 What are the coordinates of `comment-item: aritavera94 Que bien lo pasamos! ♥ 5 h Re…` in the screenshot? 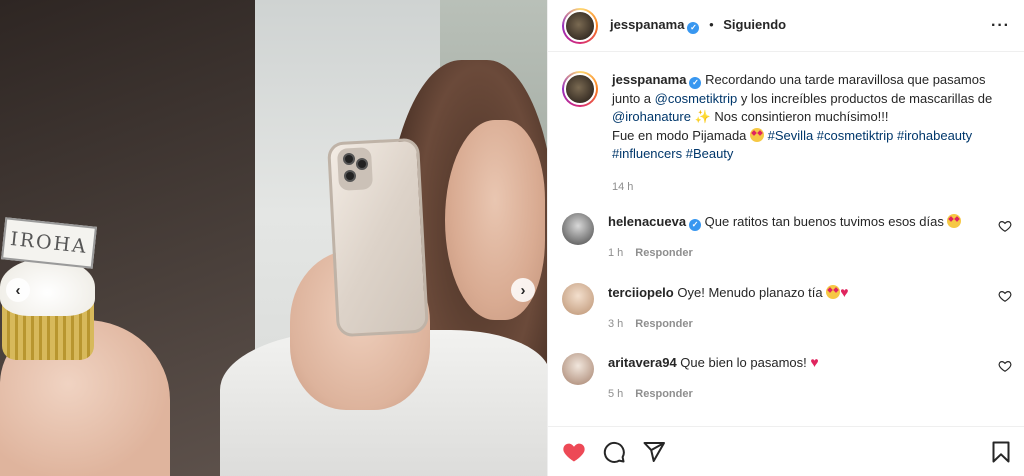 It's located at (787, 378).